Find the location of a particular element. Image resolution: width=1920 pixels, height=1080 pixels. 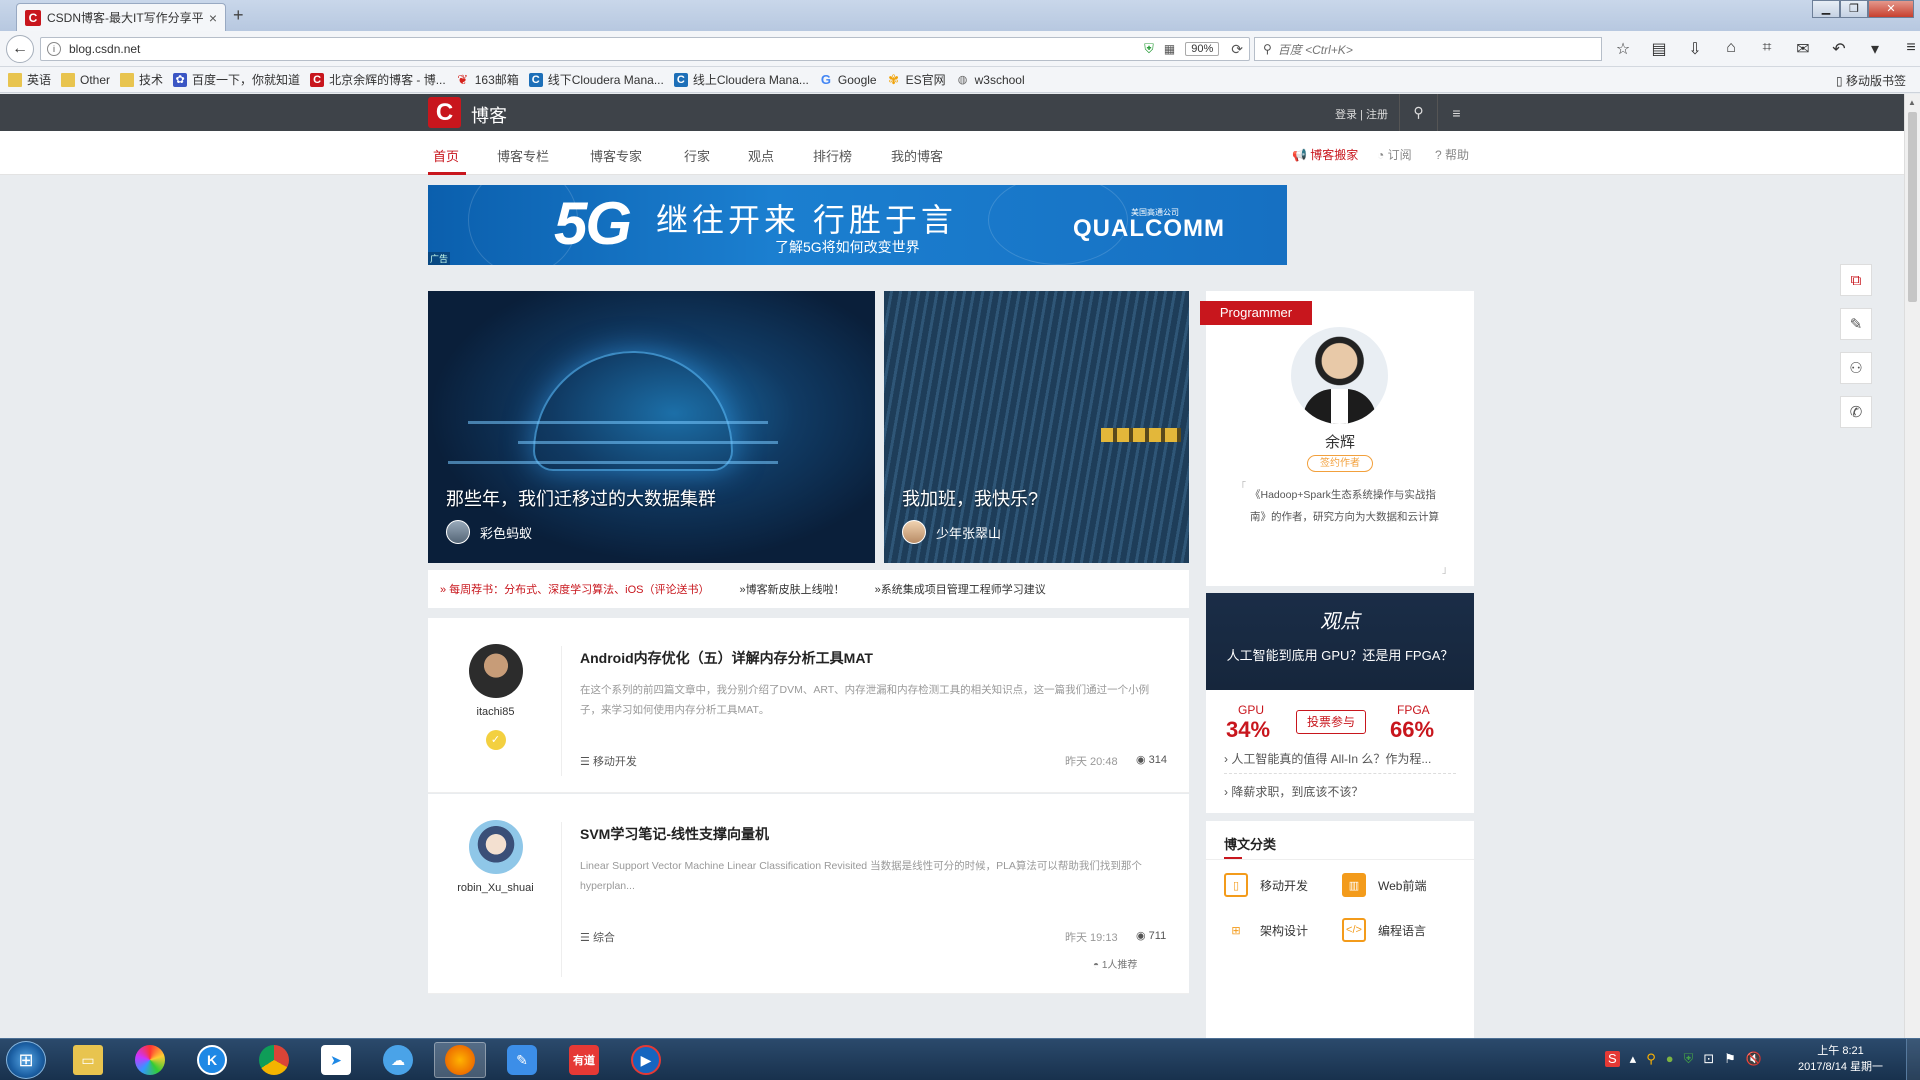

category-item-mobile: ▯ 移动开发 is located at coordinates (1266, 885).